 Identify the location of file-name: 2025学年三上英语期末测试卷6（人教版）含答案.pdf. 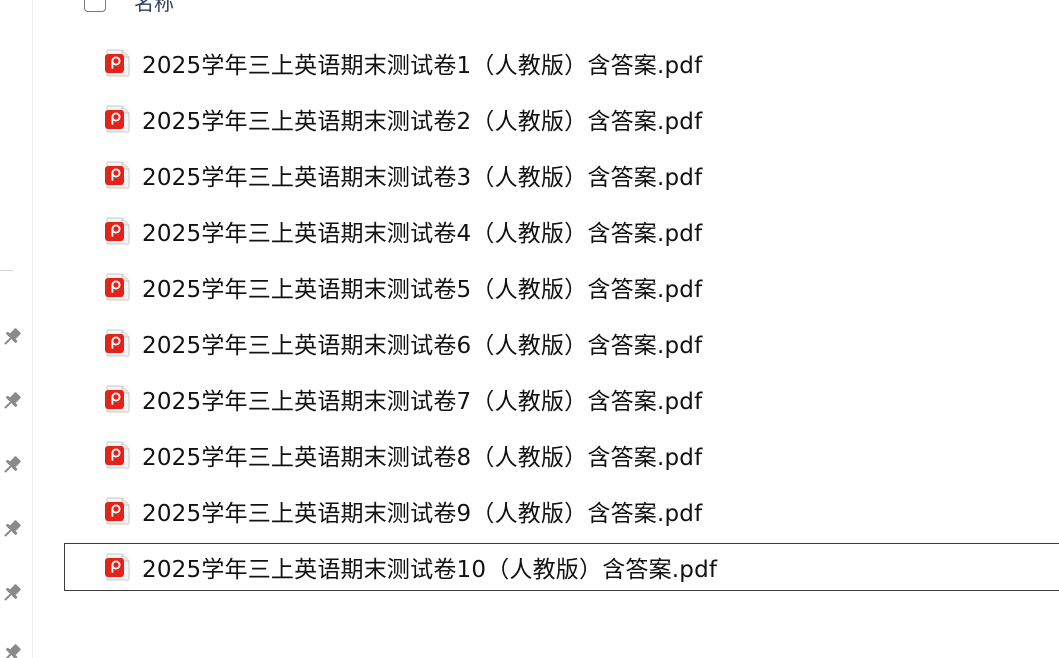
(422, 346).